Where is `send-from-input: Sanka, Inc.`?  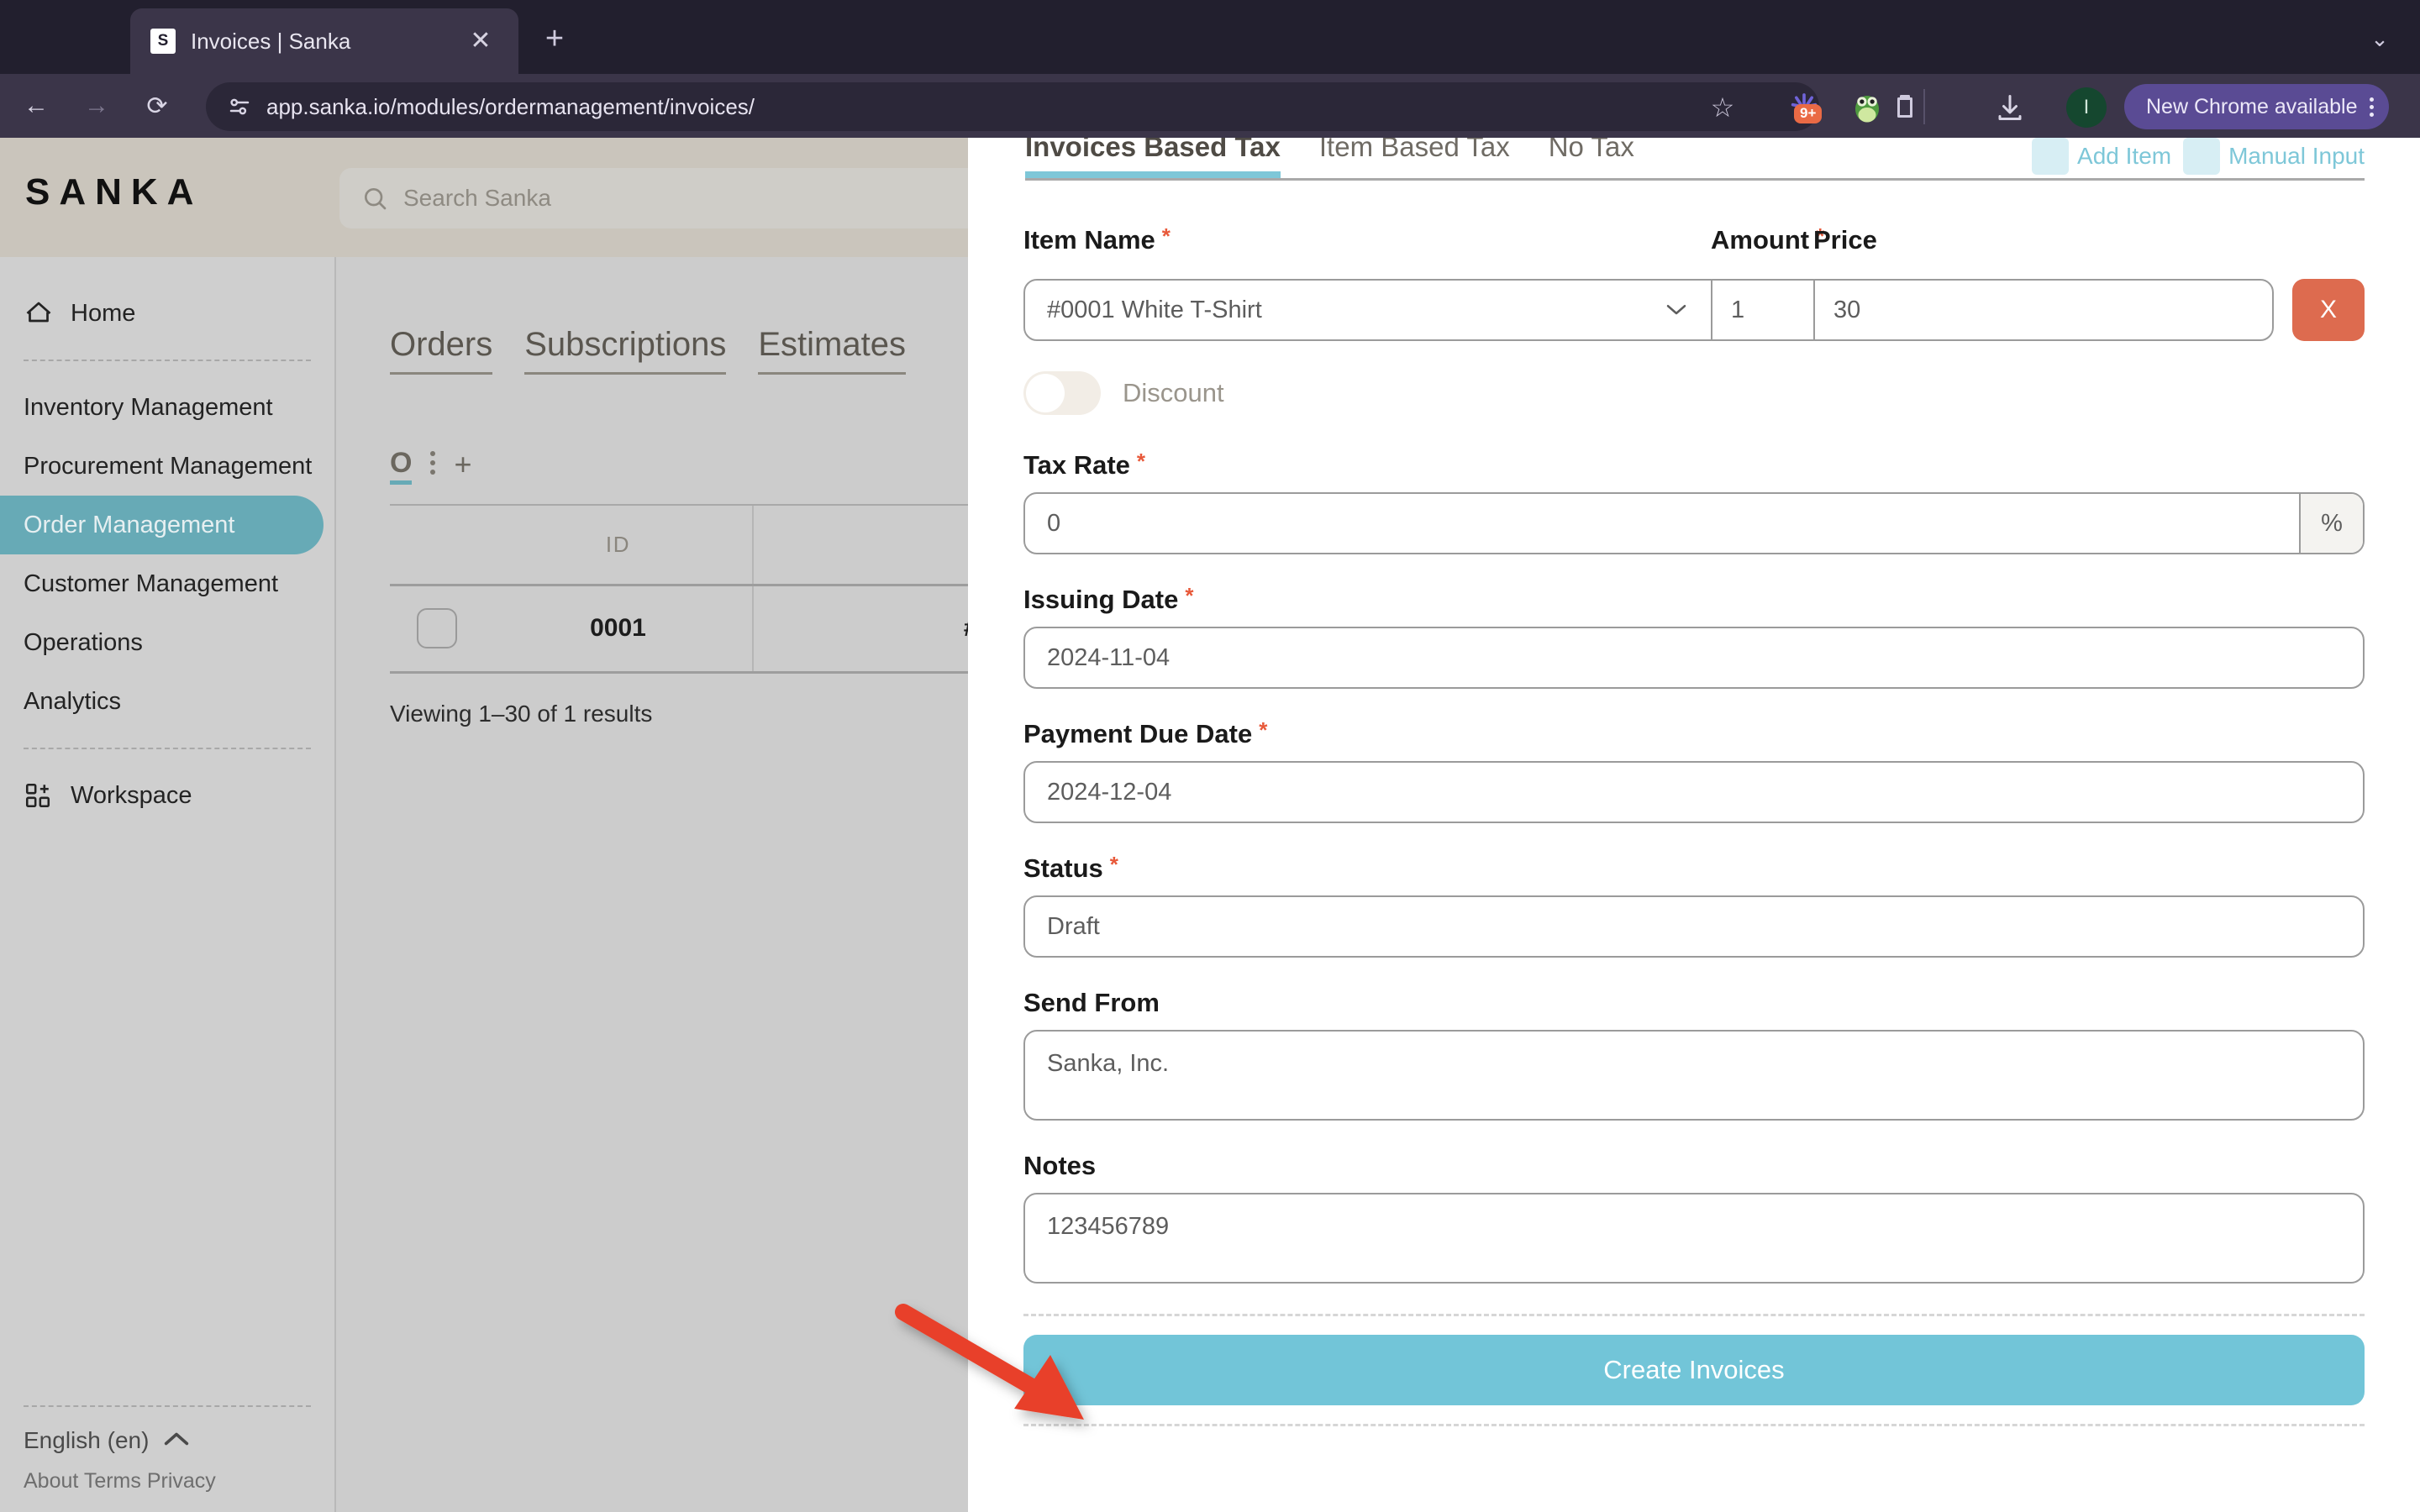
send-from-input: Sanka, Inc. is located at coordinates (1694, 1075).